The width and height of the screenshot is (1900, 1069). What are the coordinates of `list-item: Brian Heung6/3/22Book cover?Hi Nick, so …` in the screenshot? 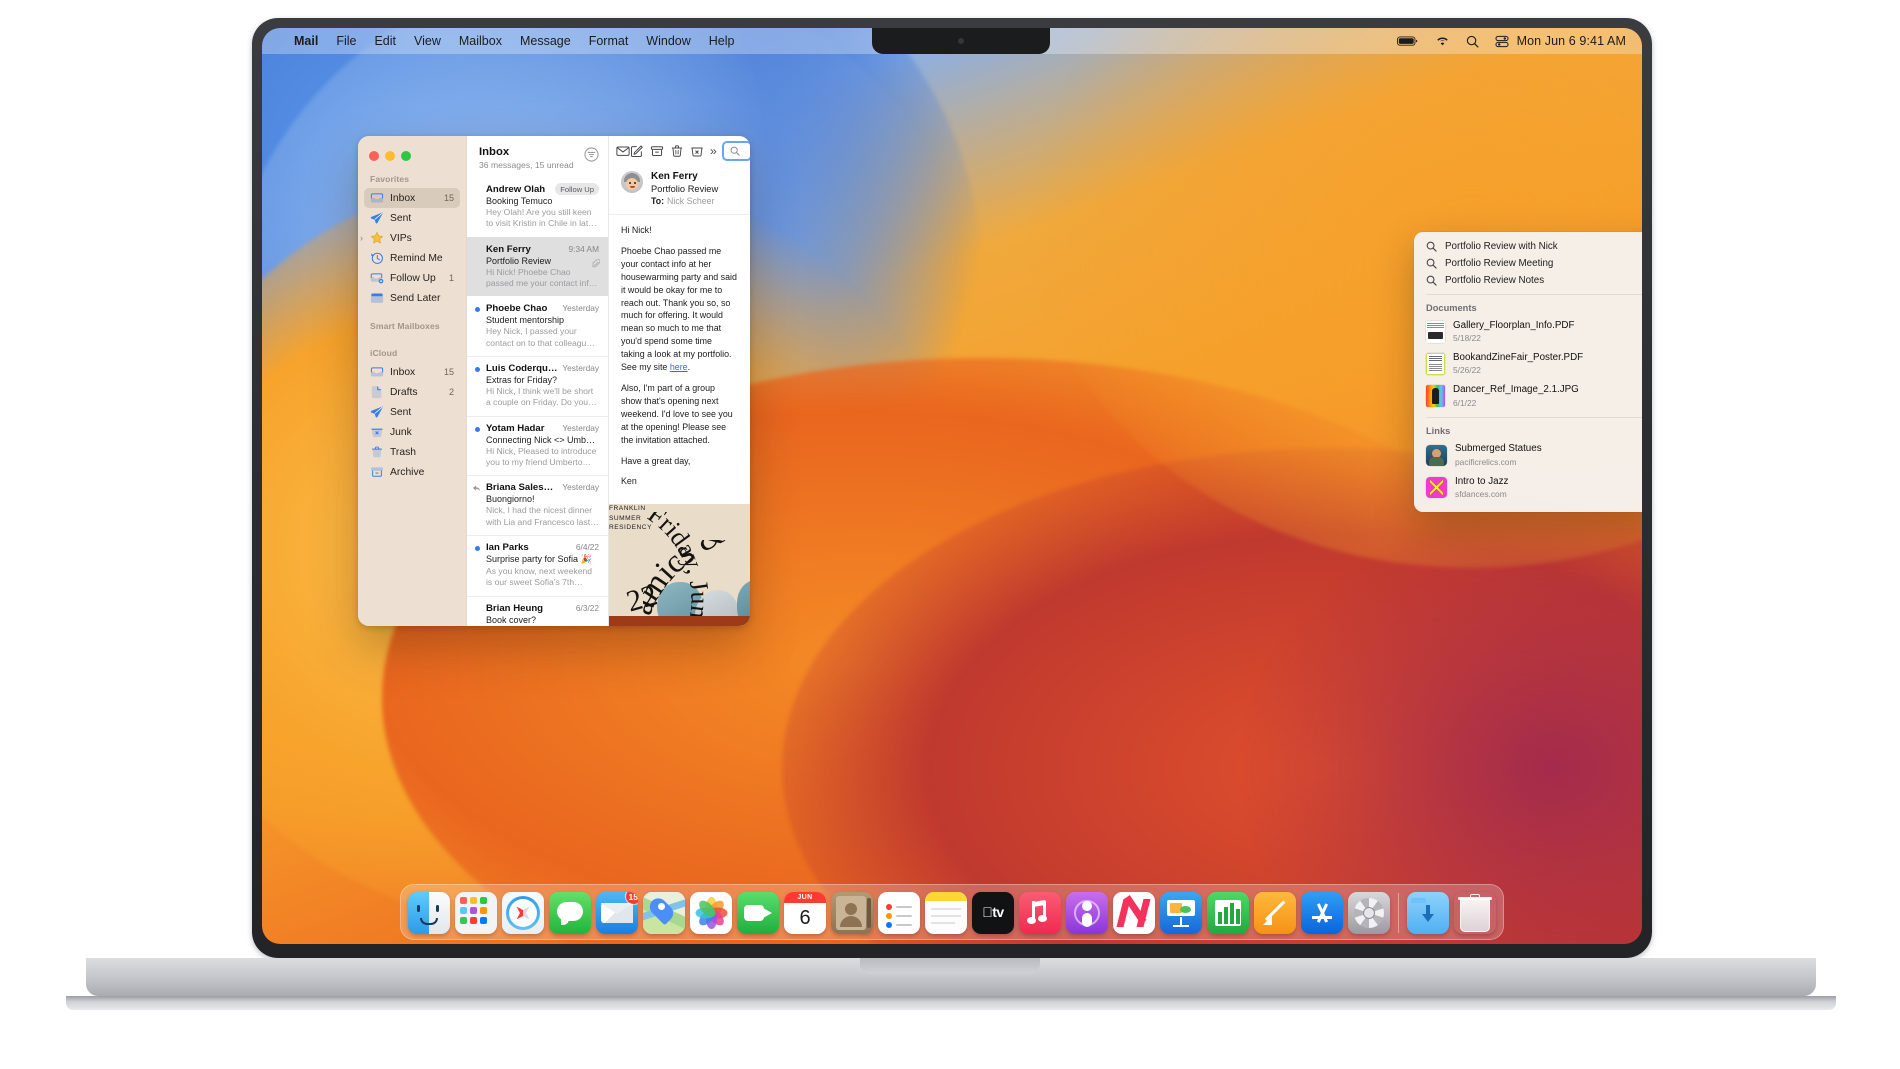 It's located at (537, 610).